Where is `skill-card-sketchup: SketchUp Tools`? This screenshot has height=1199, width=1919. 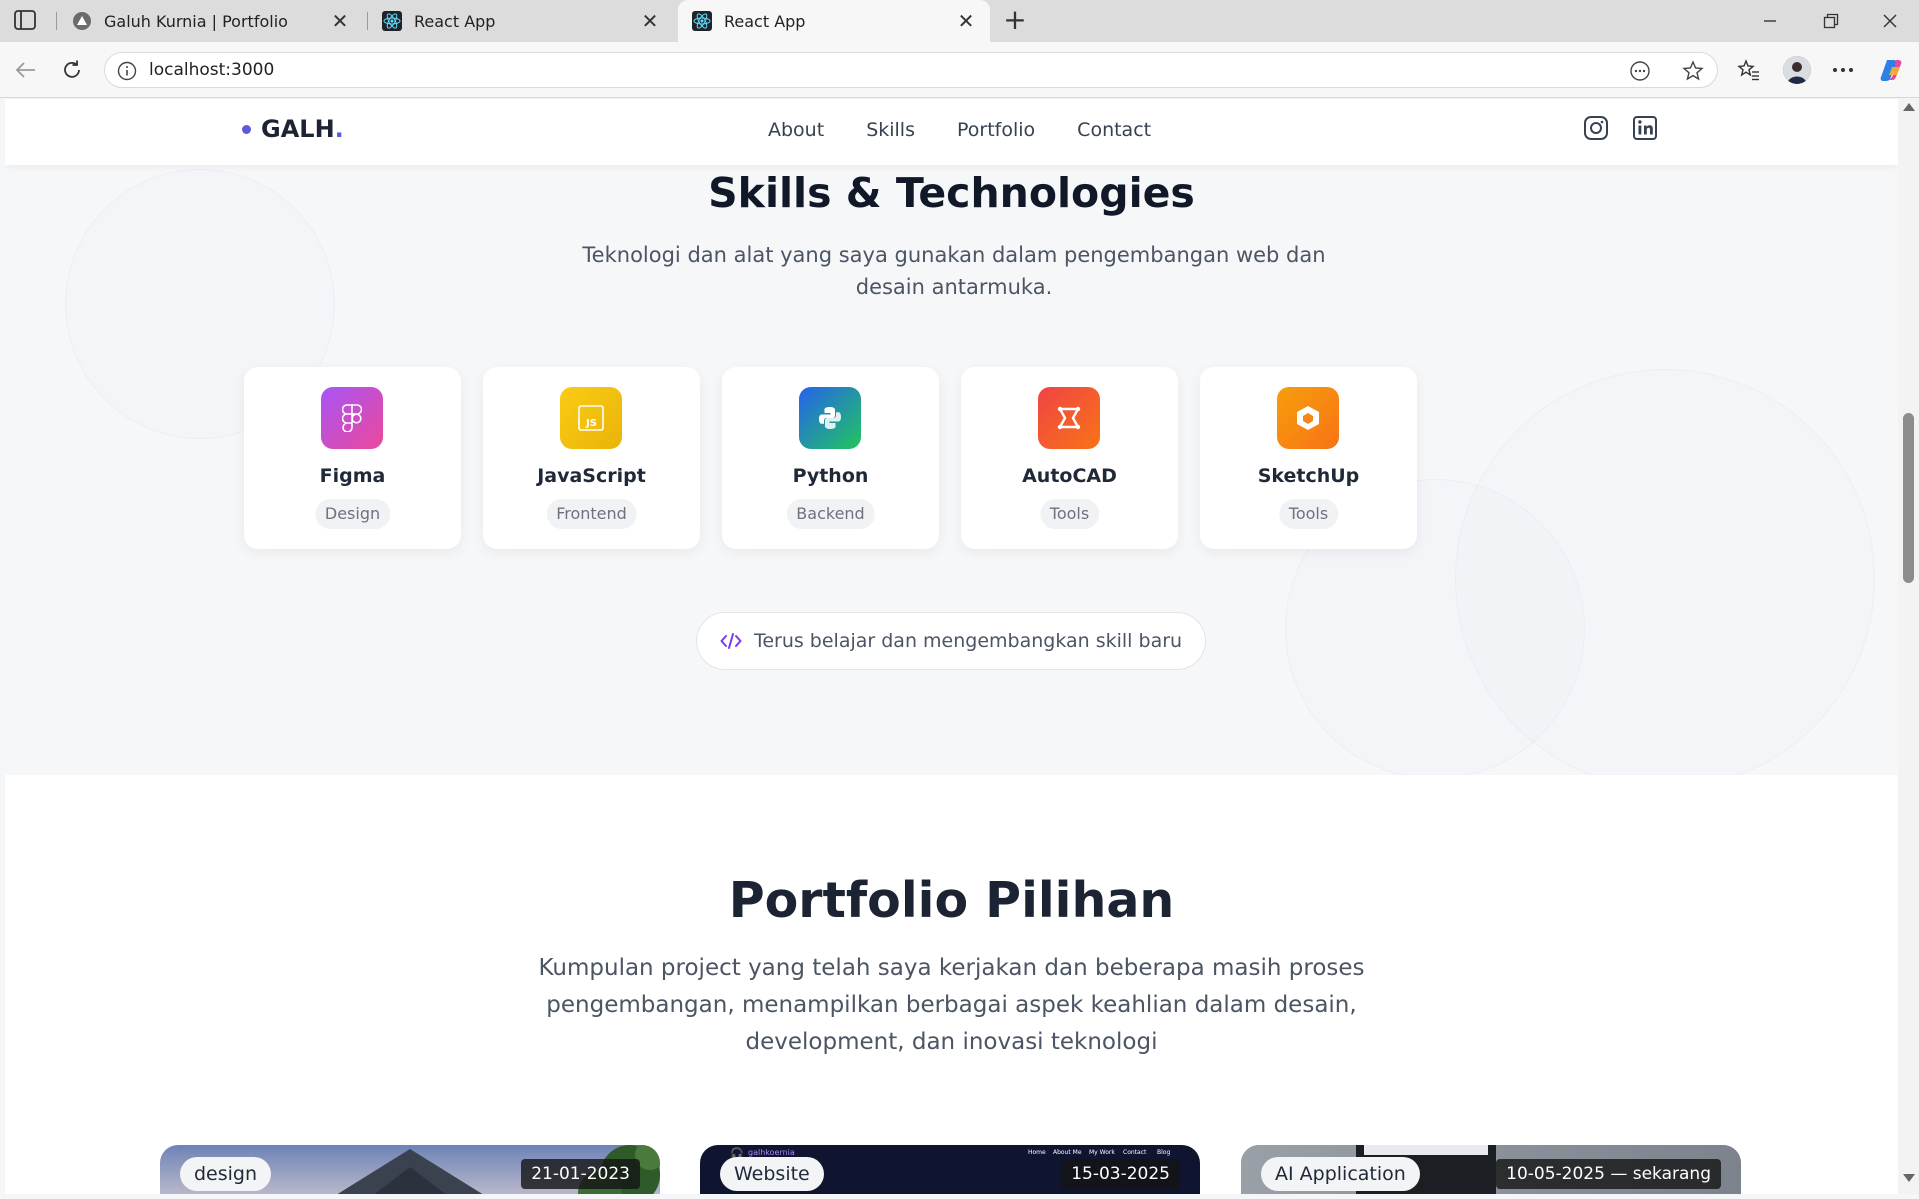 skill-card-sketchup: SketchUp Tools is located at coordinates (1308, 458).